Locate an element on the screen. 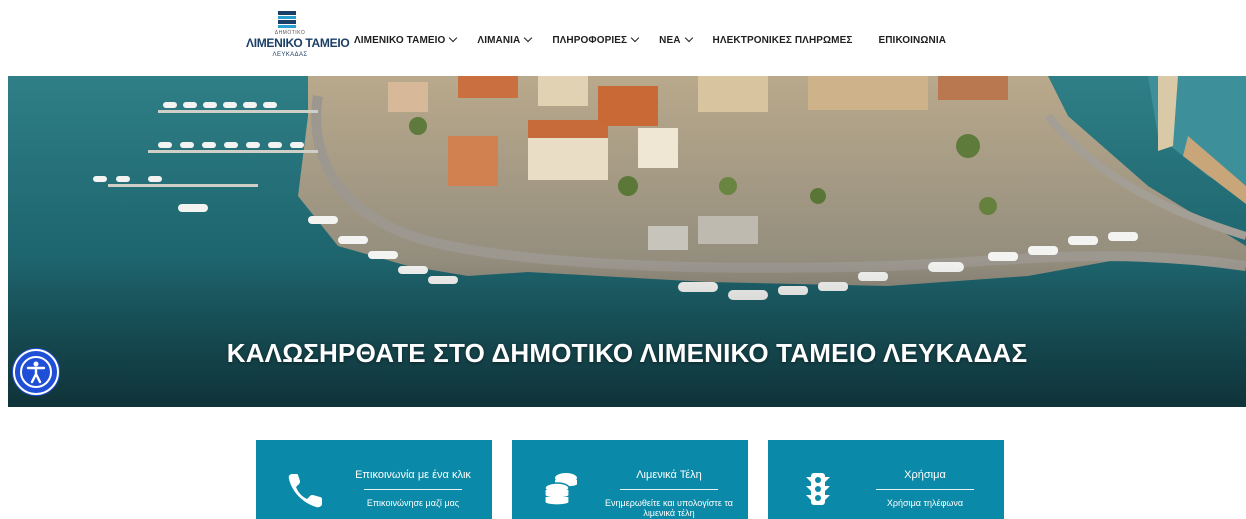 This screenshot has width=1246, height=519. card-text: Επικοινώνησε μαζί μας is located at coordinates (413, 503).